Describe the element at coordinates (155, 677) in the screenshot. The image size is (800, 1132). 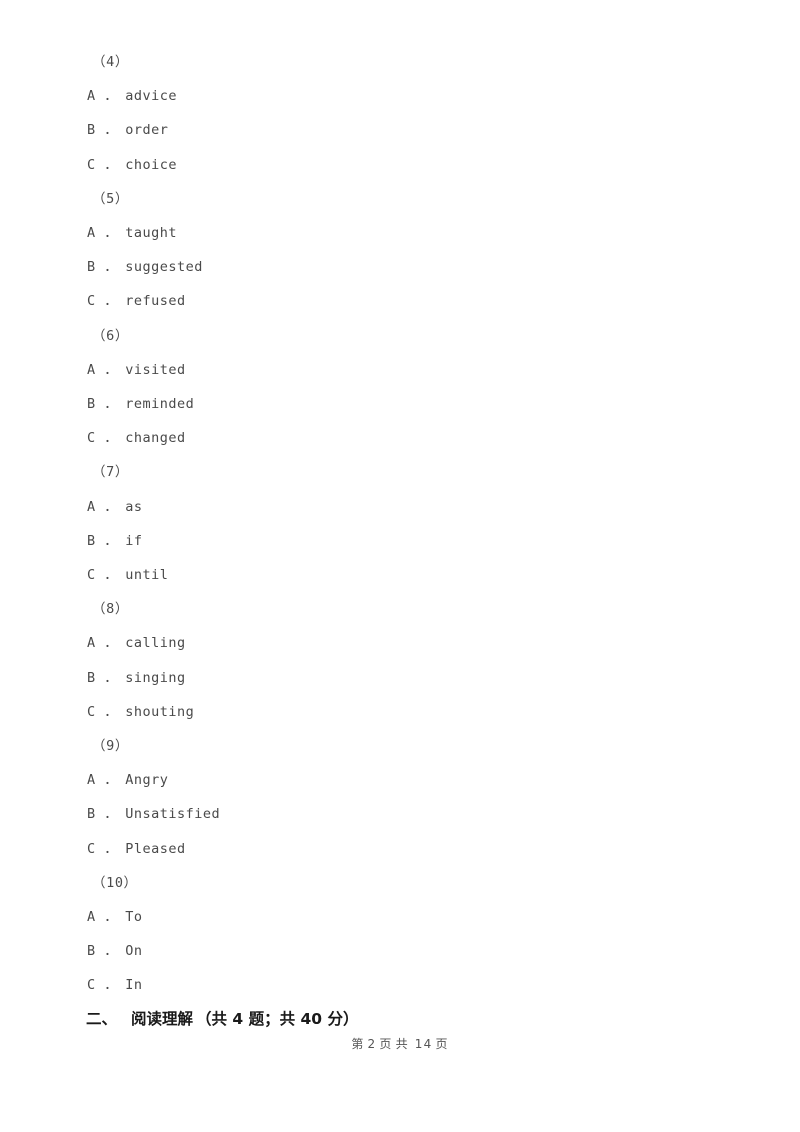
I see `option-text: singing` at that location.